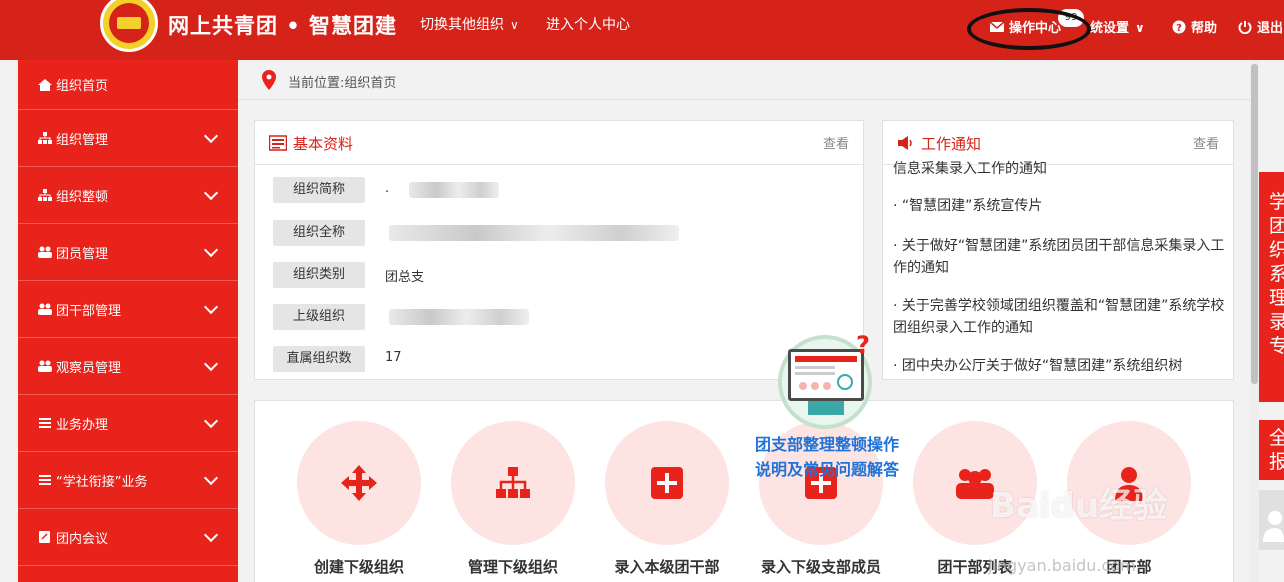  I want to click on help-link: ? 帮助, so click(1194, 26).